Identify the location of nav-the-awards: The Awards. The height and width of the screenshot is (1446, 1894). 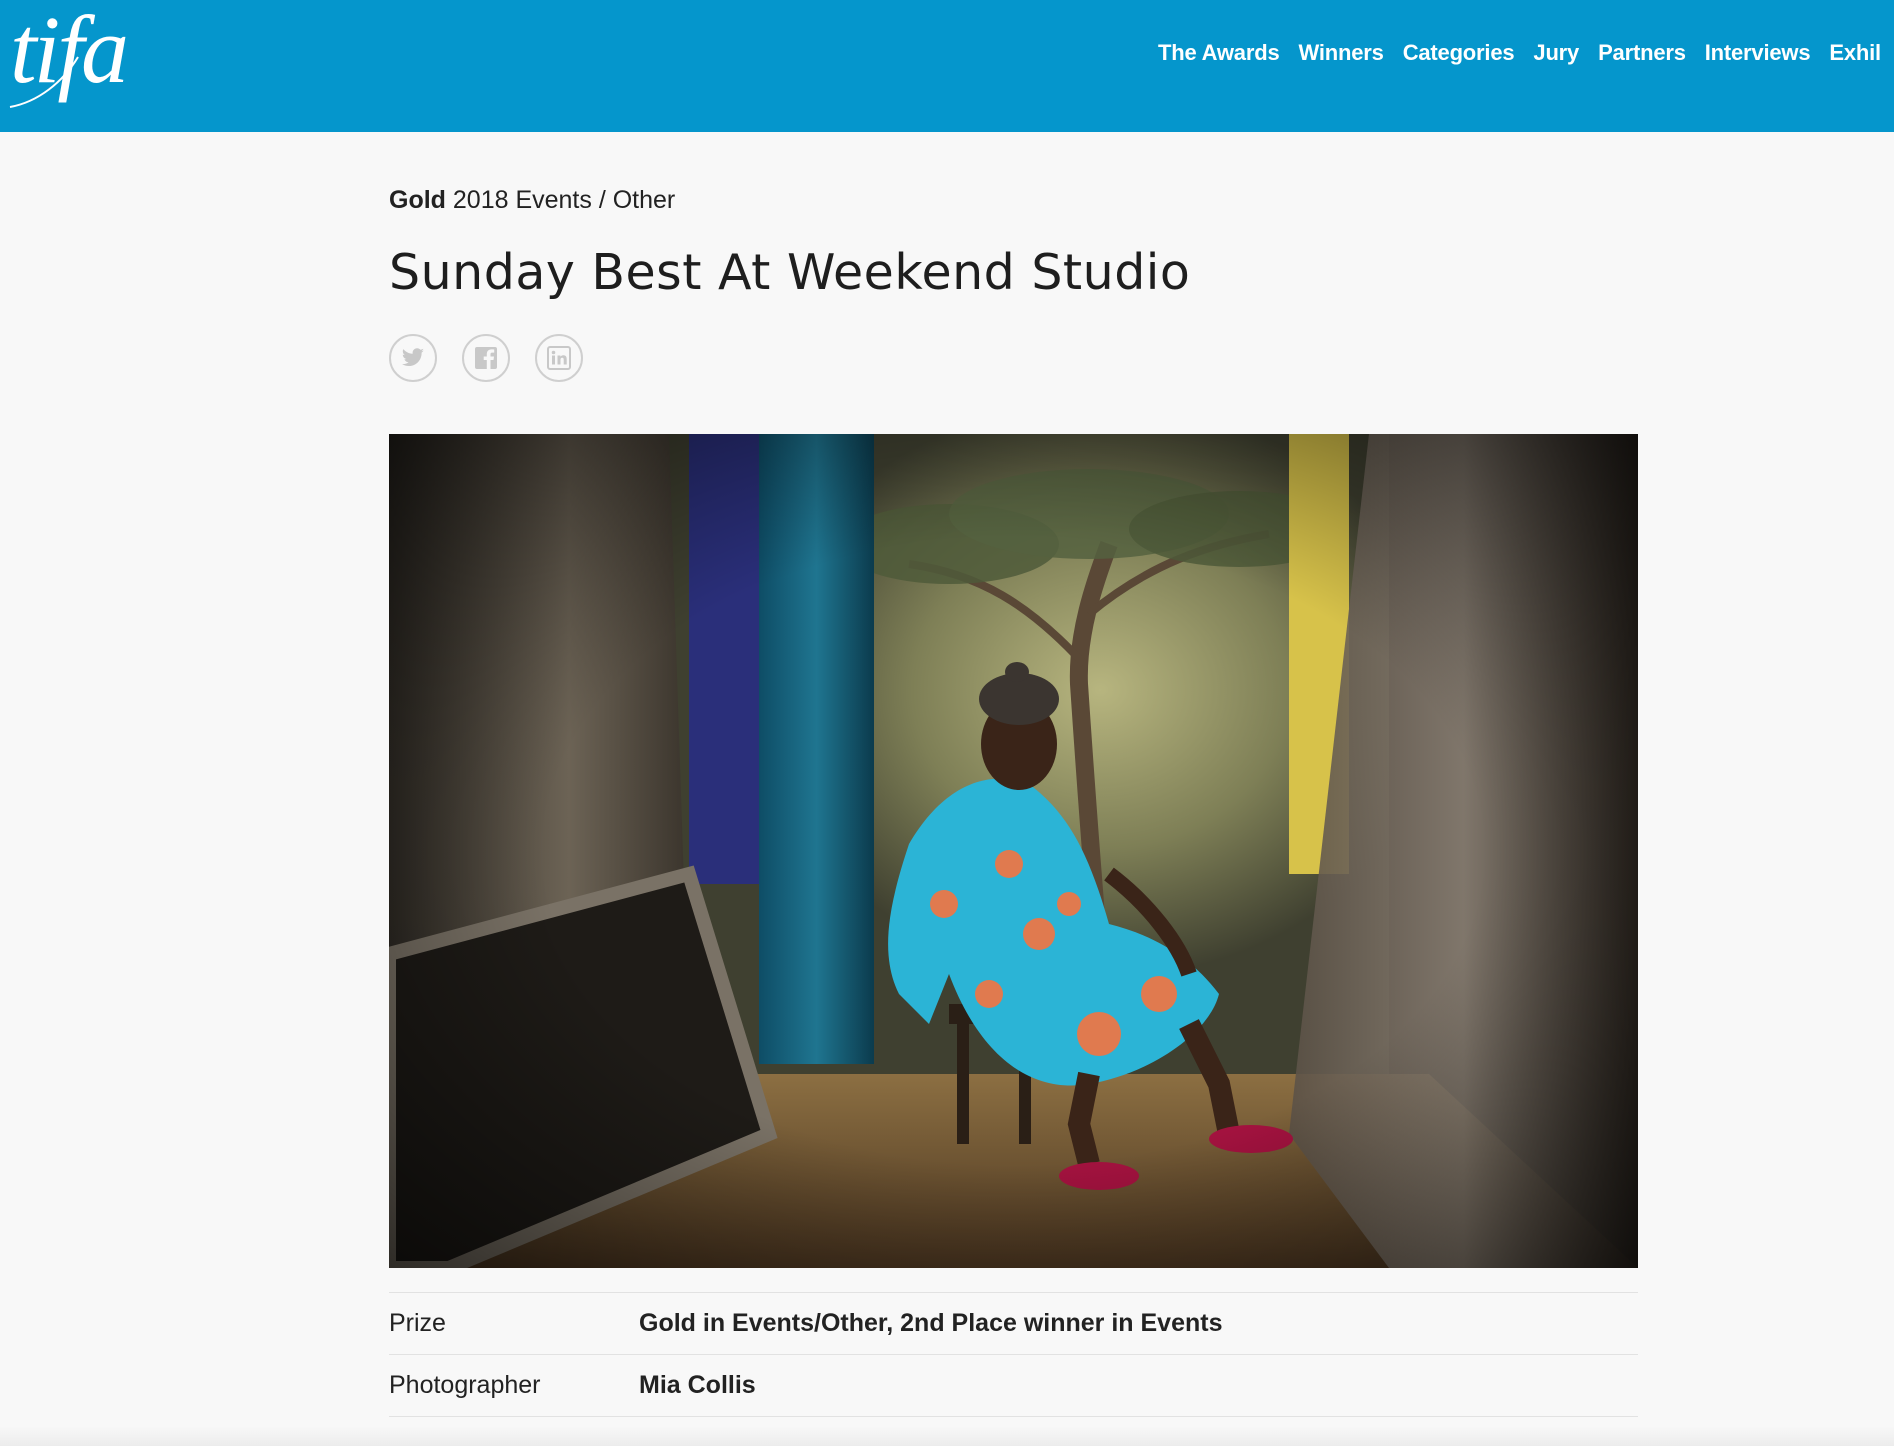
(1219, 53).